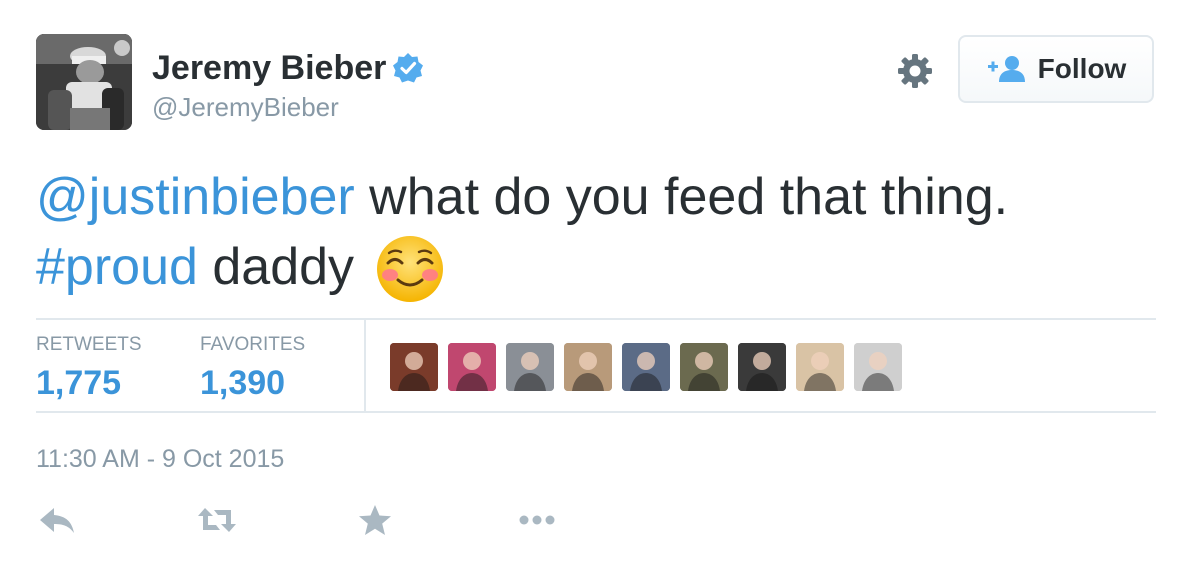 Image resolution: width=1186 pixels, height=580 pixels. I want to click on mention-link: @justinbieber, so click(195, 197).